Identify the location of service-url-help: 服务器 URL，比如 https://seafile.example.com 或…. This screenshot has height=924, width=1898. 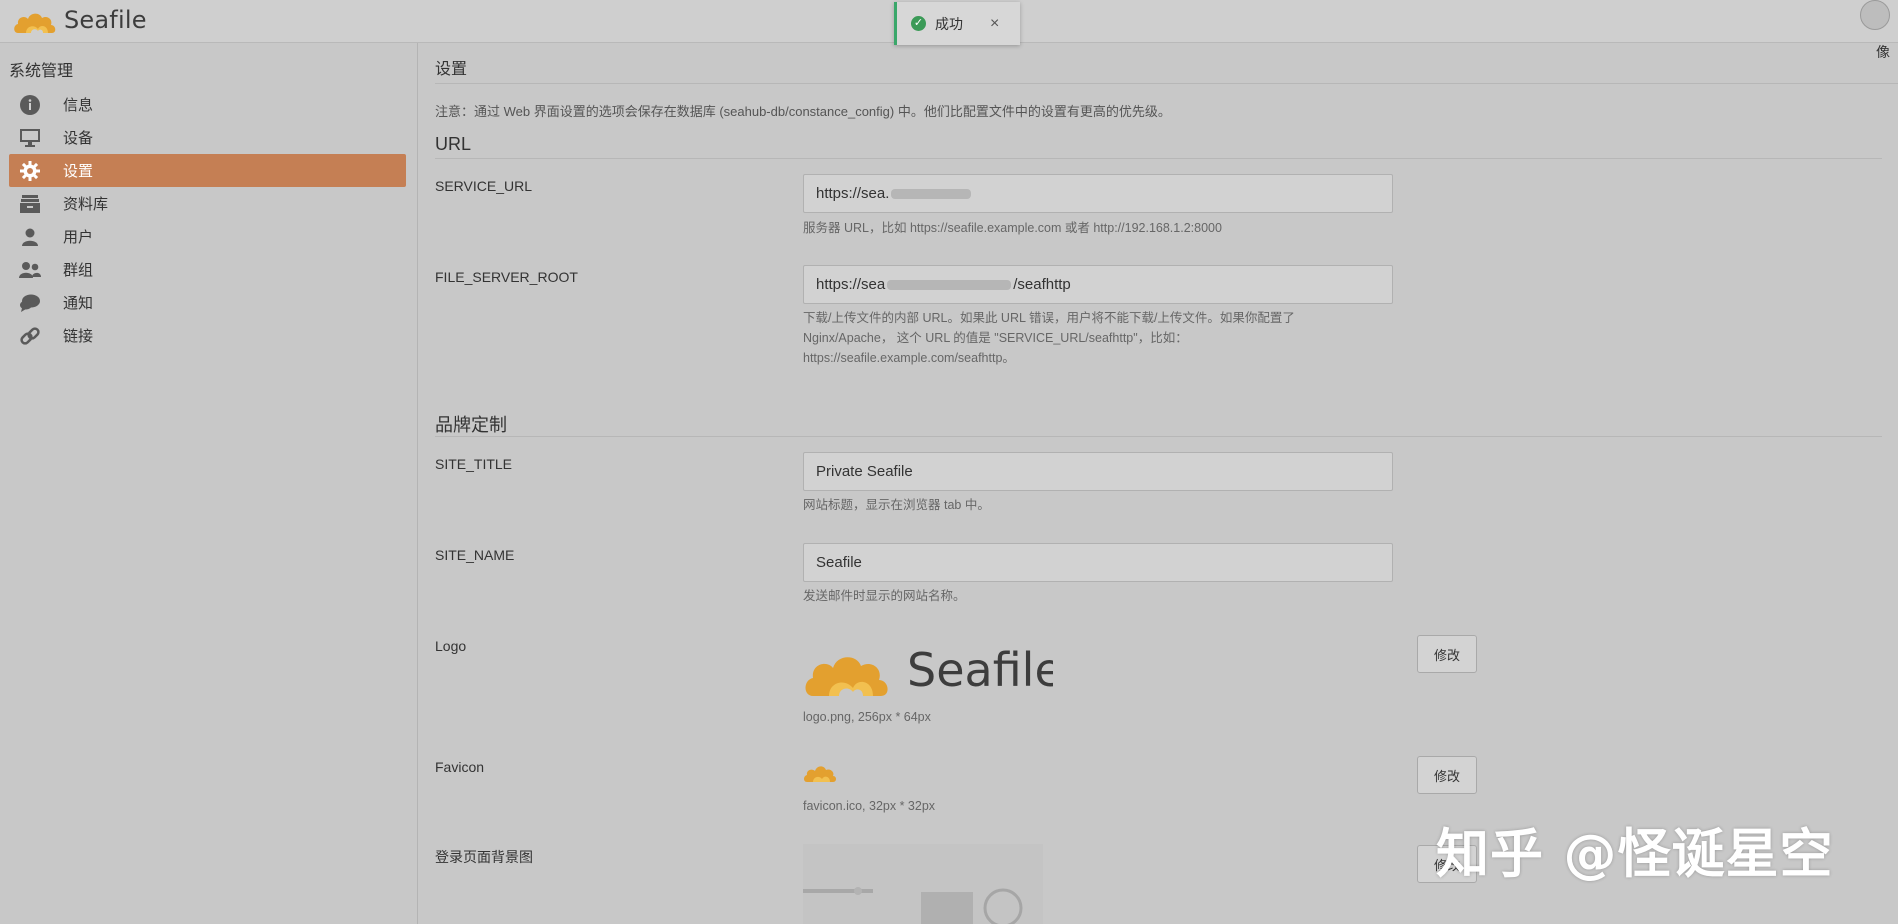
(1012, 228).